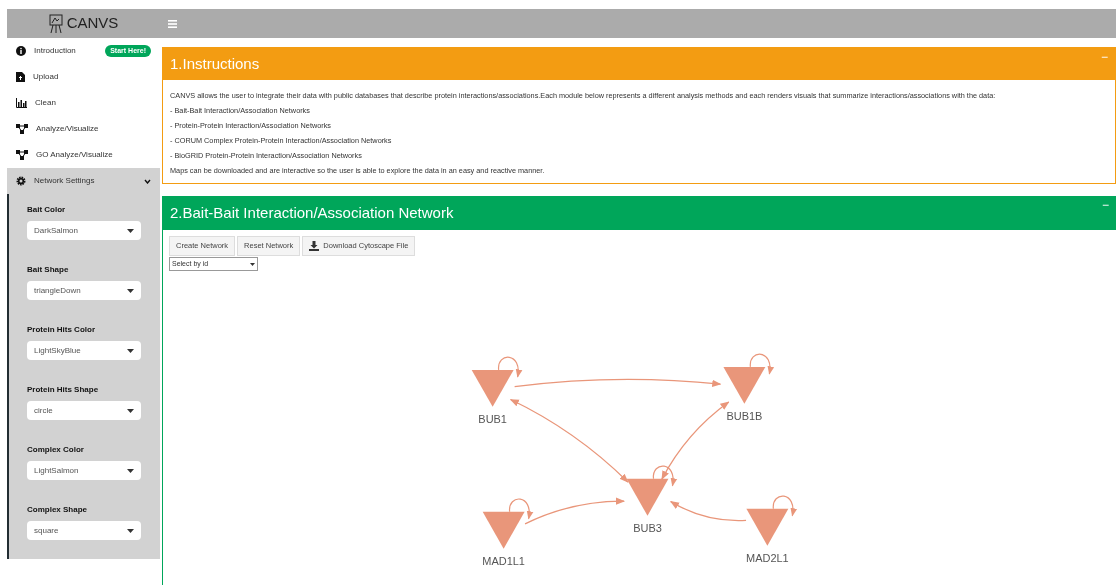  Describe the element at coordinates (92, 23) in the screenshot. I see `app-title: CANVS` at that location.